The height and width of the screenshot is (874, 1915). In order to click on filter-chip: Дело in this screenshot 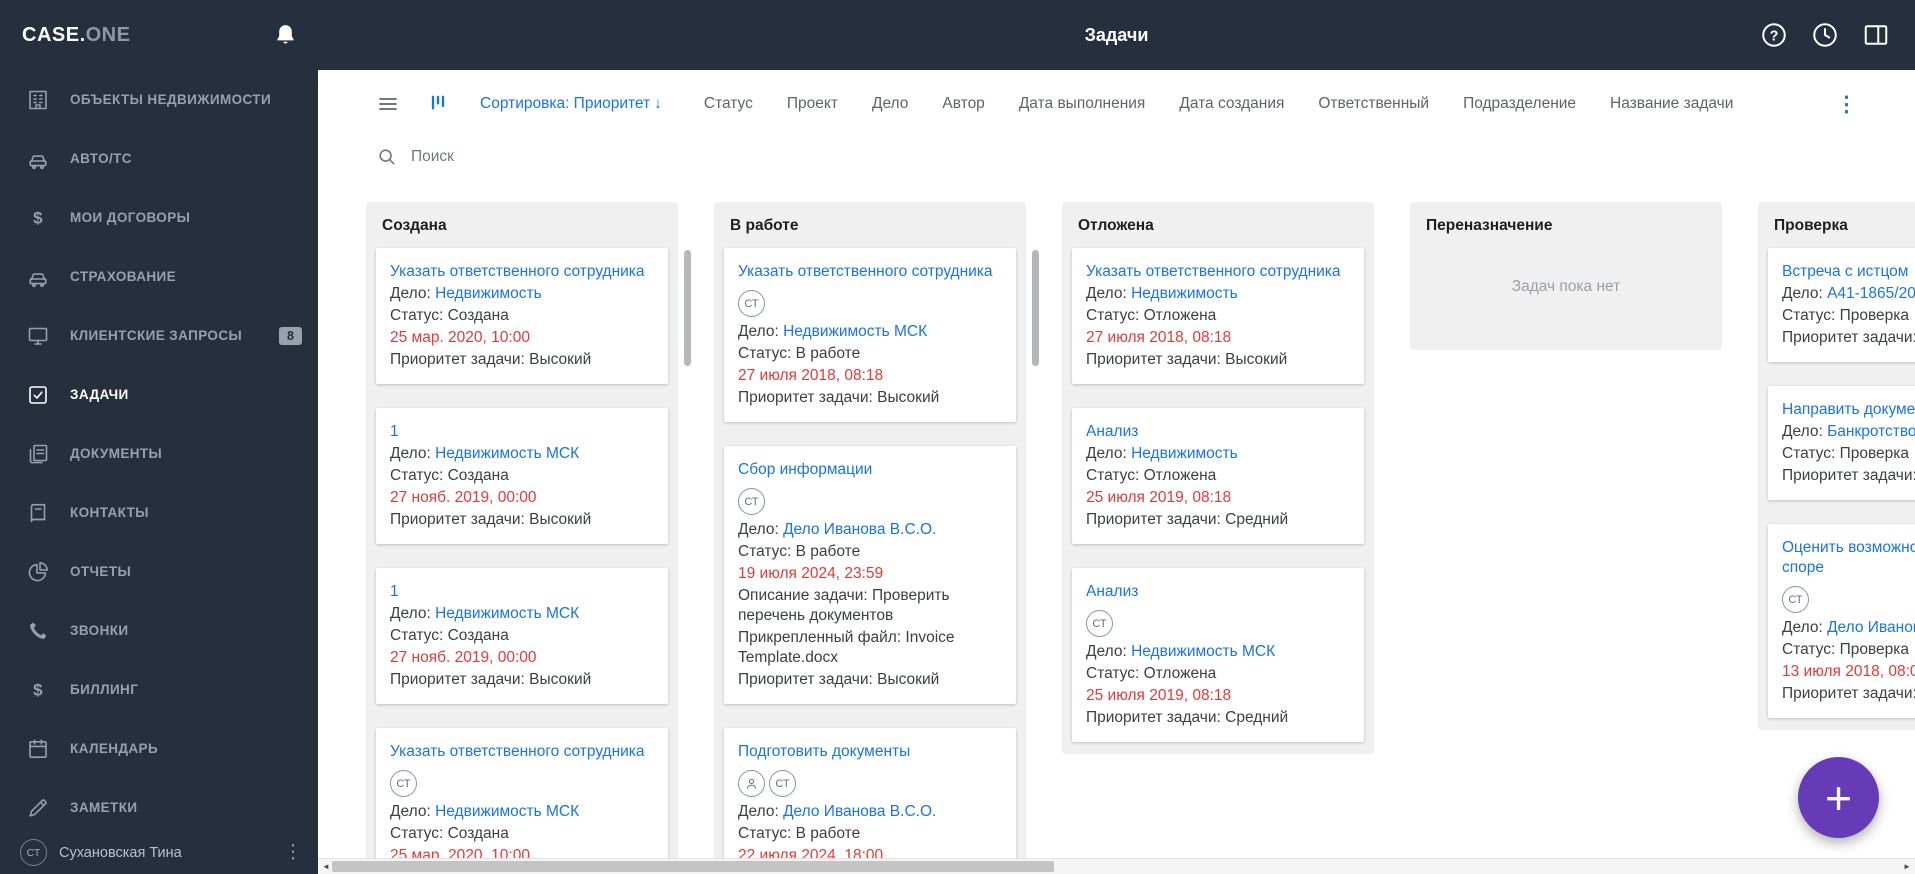, I will do `click(890, 104)`.